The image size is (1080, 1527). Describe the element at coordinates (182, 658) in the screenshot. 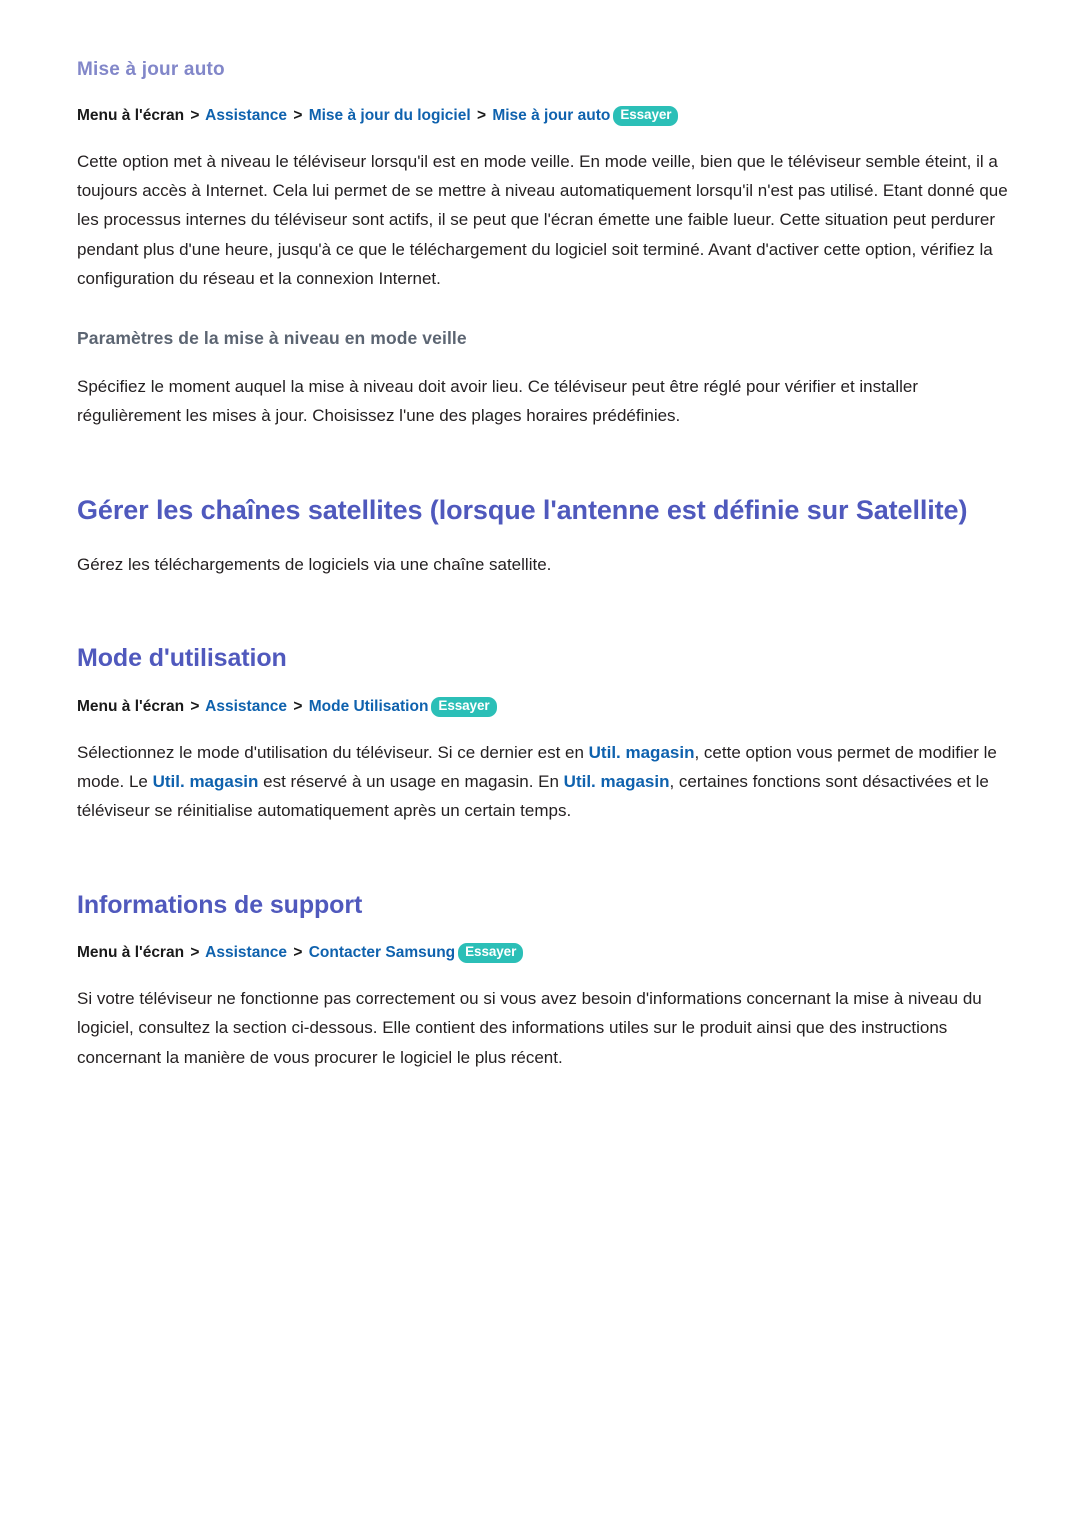

I see `section-heading-mode-utilisation: Mode d'utilisation` at that location.